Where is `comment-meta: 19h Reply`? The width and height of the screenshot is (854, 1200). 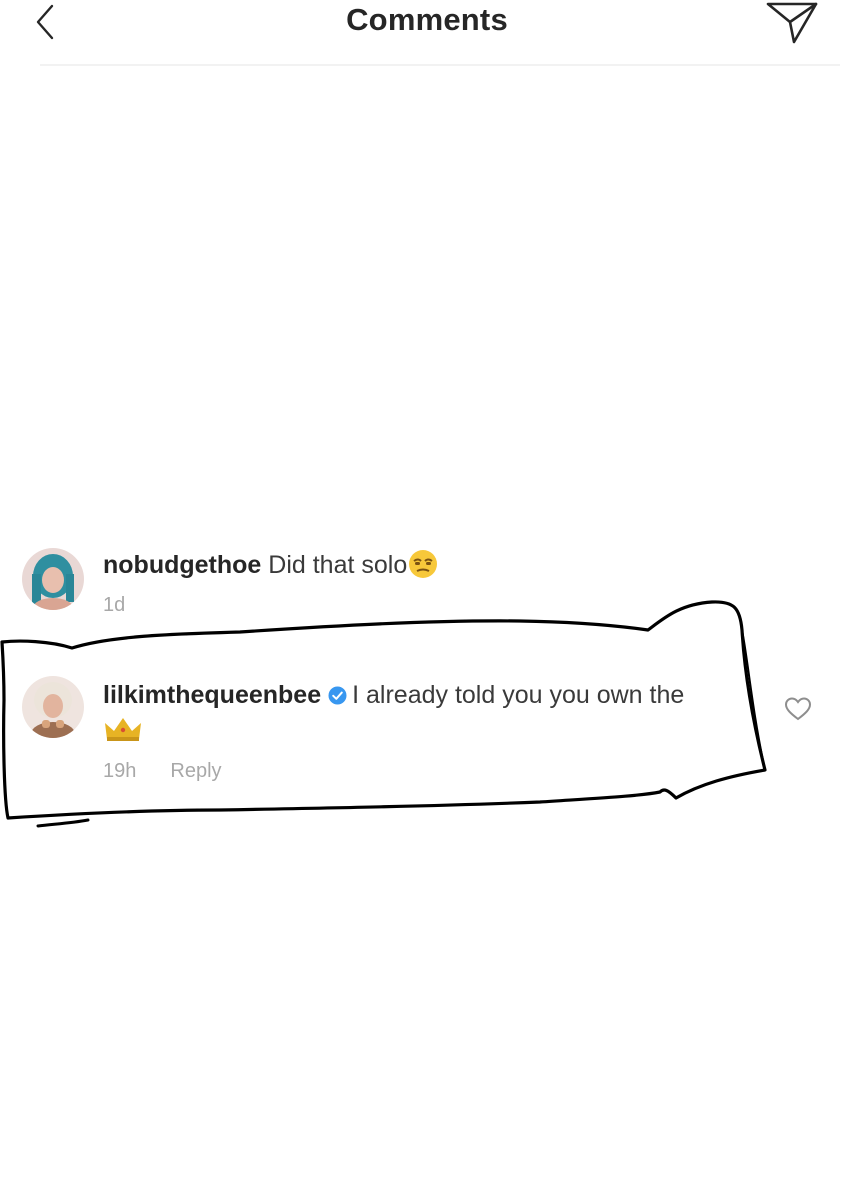
comment-meta: 19h Reply is located at coordinates (179, 771).